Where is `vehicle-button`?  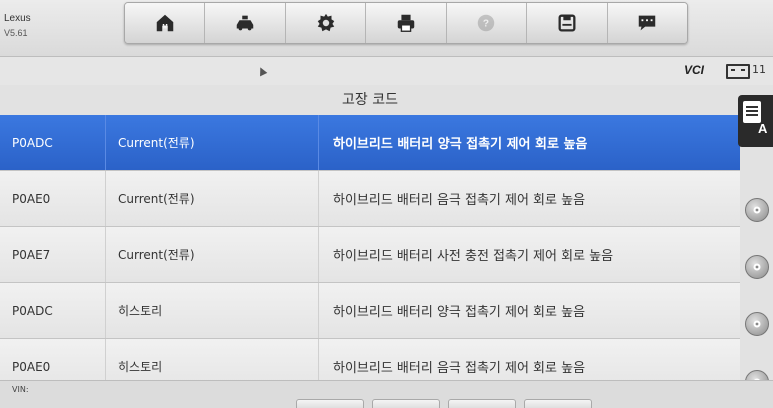 vehicle-button is located at coordinates (245, 23).